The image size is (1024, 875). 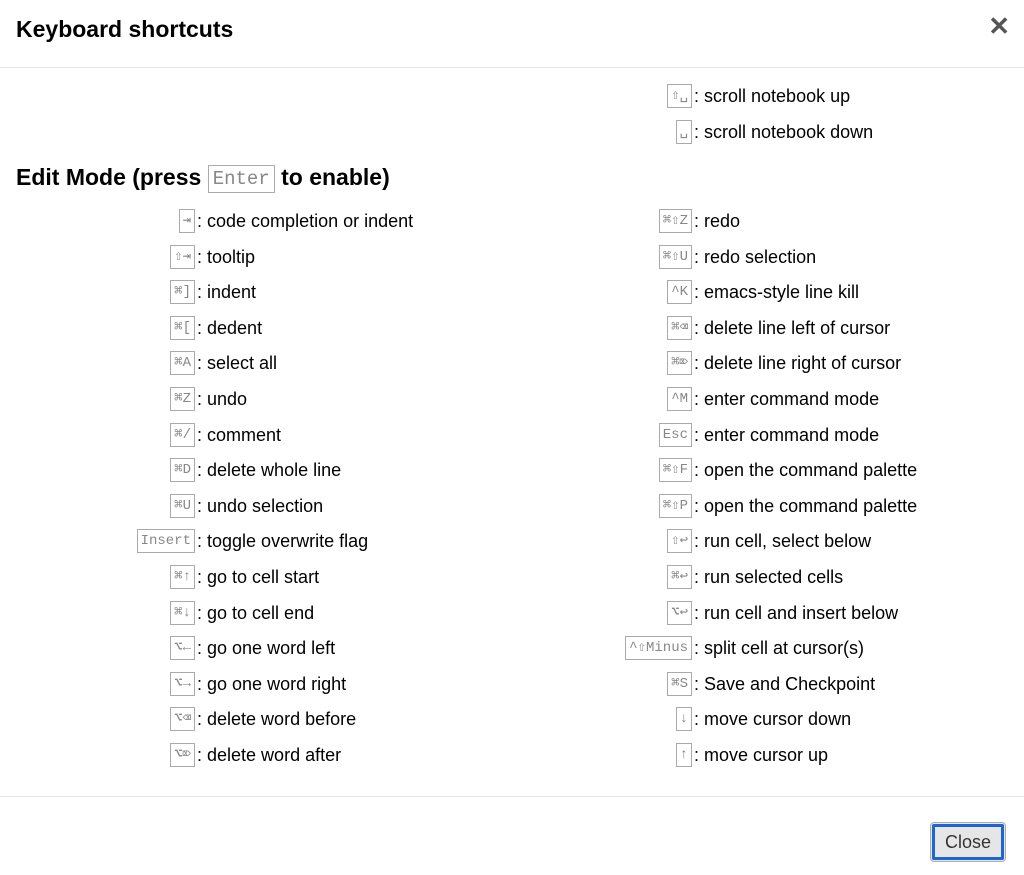 What do you see at coordinates (683, 719) in the screenshot?
I see `shortcut-key: ↓` at bounding box center [683, 719].